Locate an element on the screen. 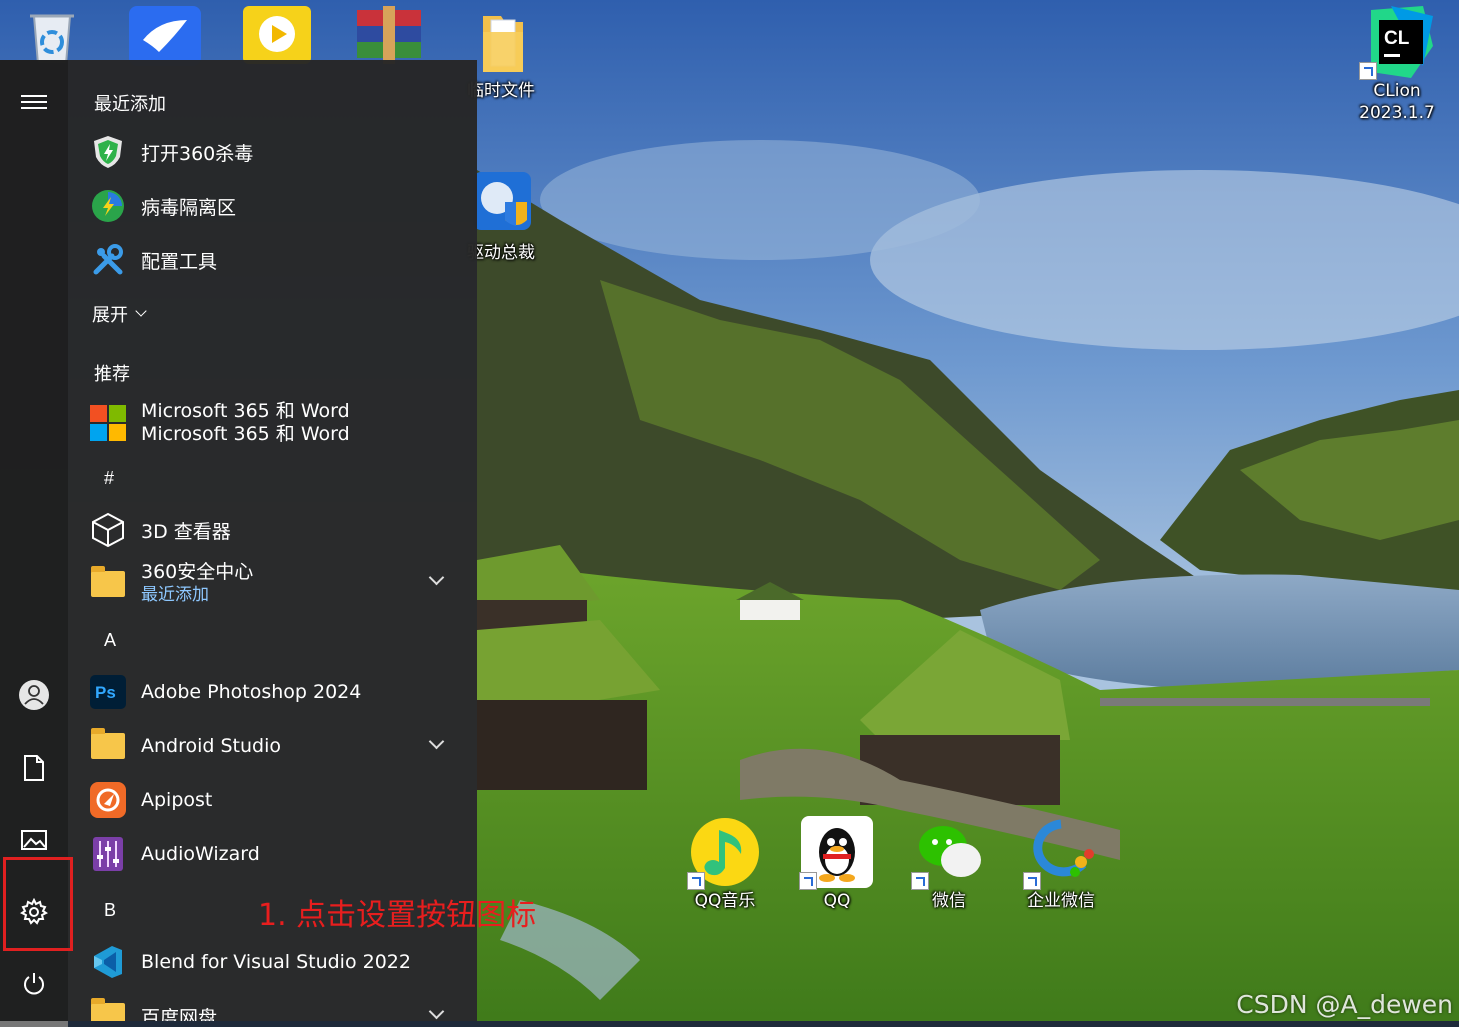  desktop-qq-music: QQ音乐 is located at coordinates (725, 864).